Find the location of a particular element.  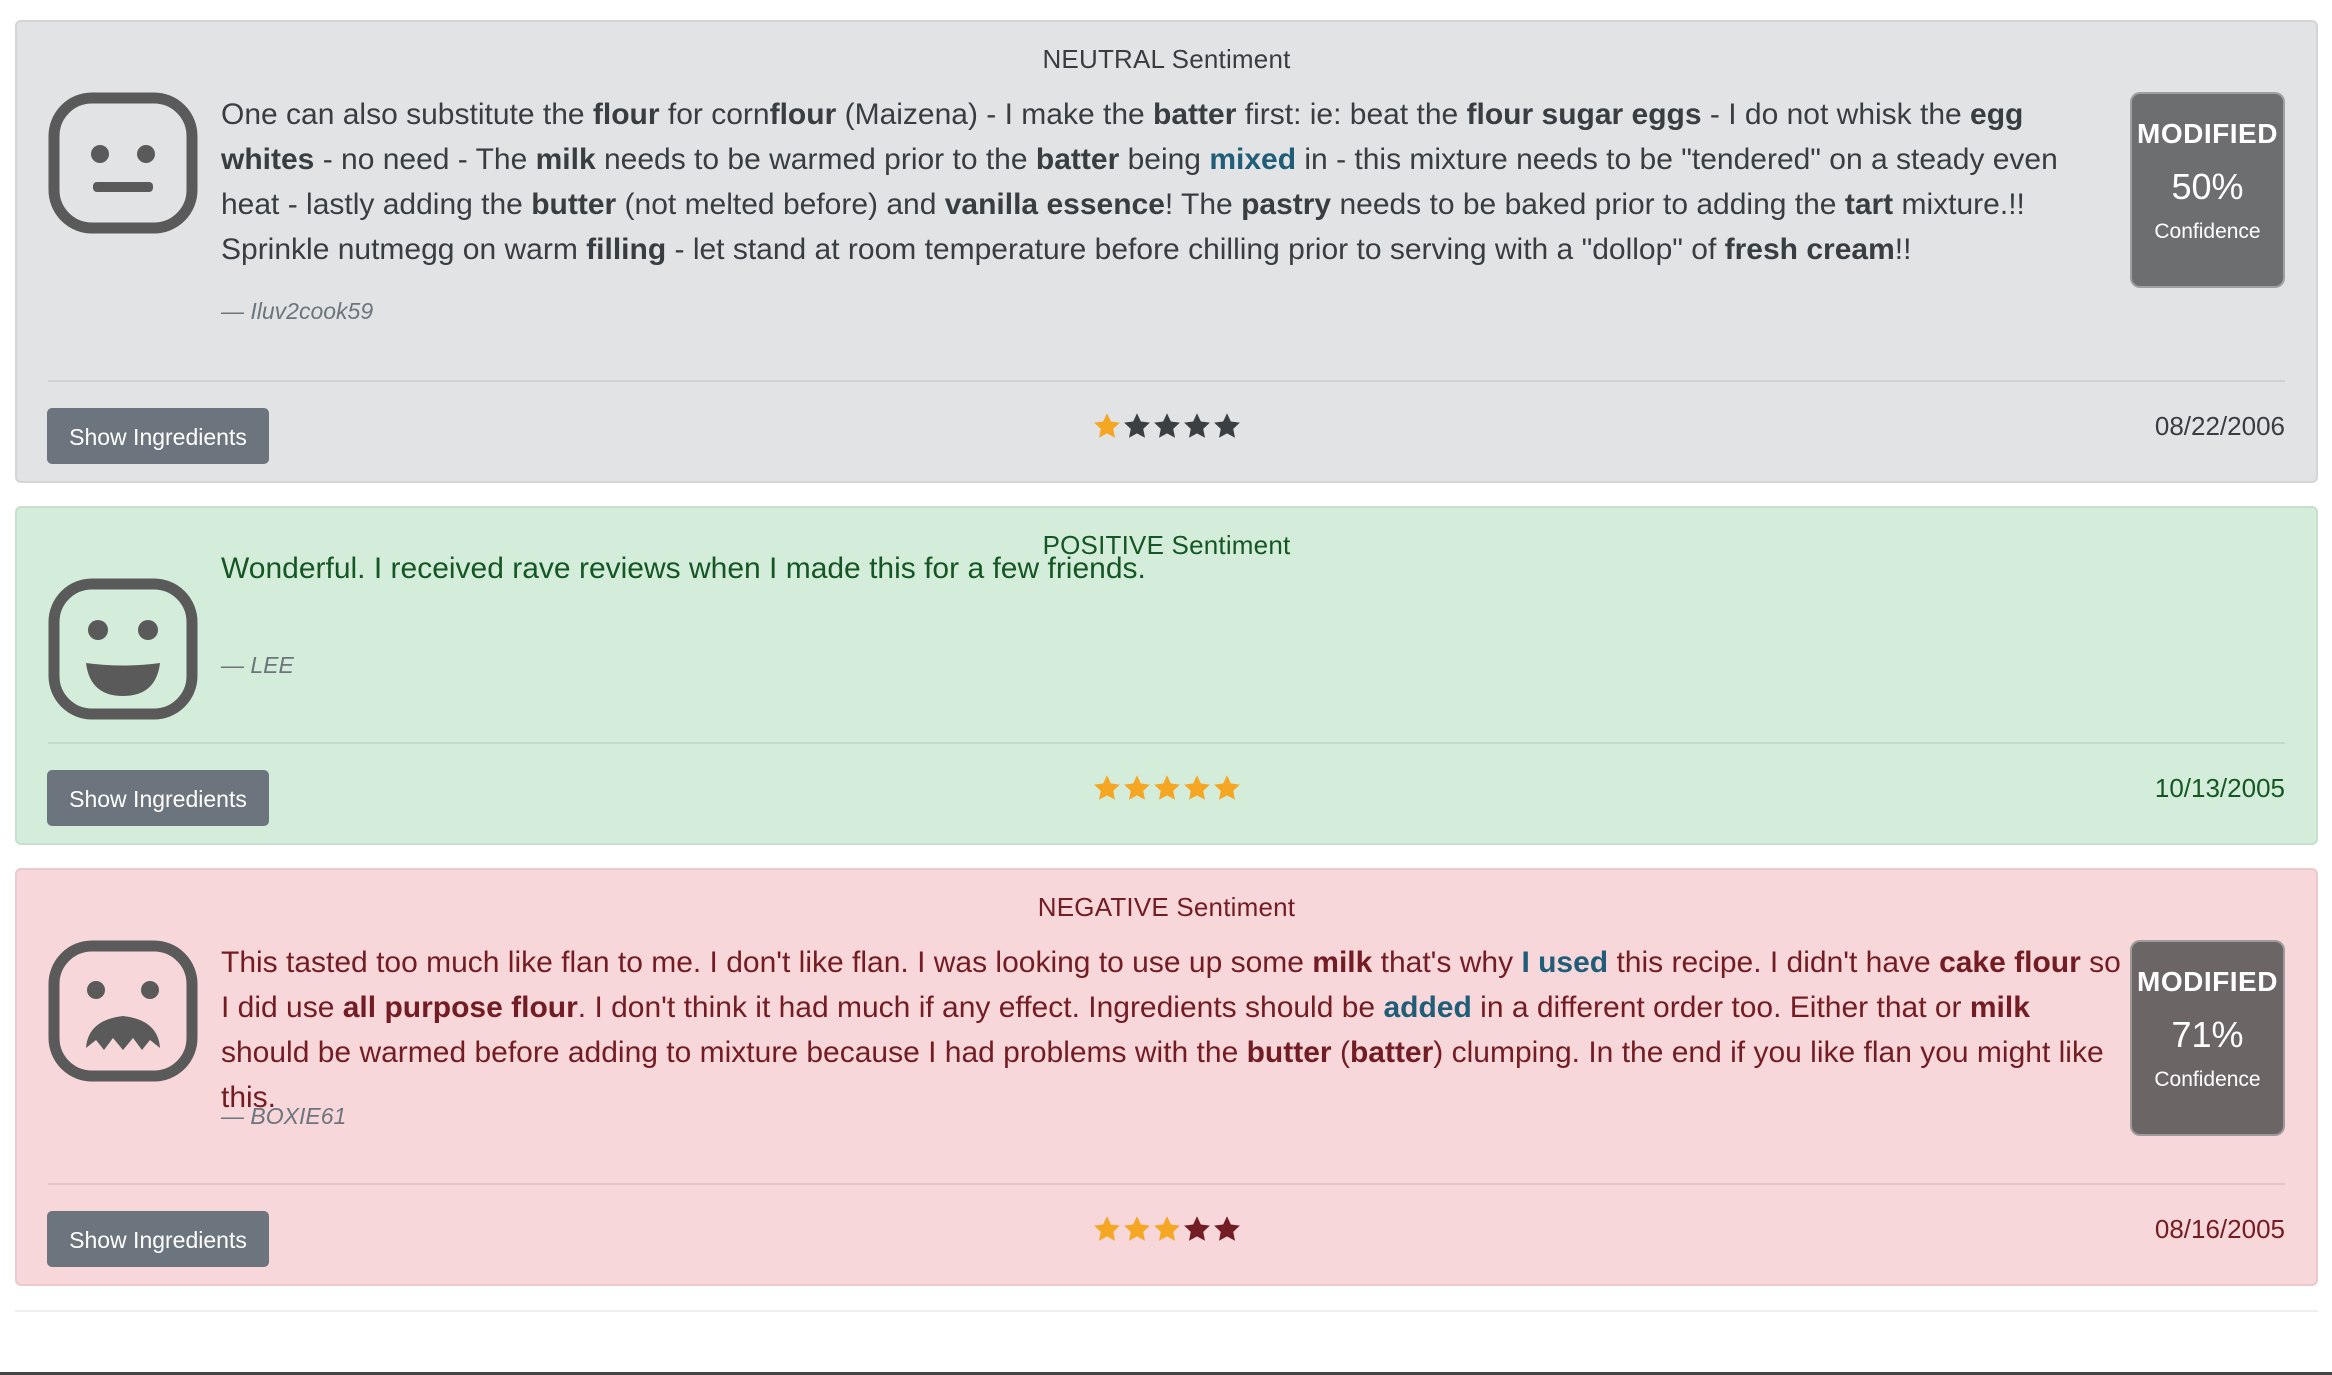

review-date: 08/16/2005 is located at coordinates (2219, 1229).